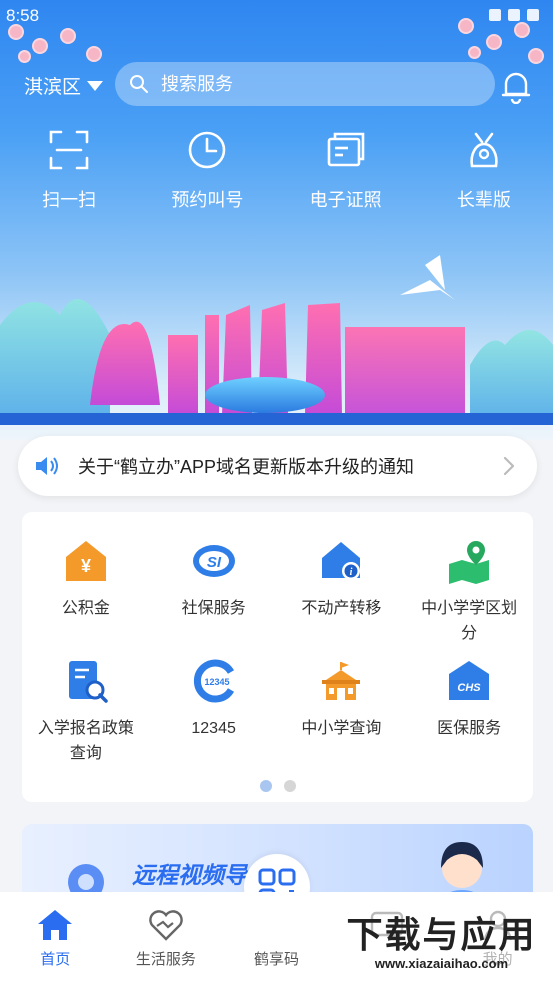 This screenshot has width=553, height=984. I want to click on service-label: 医保服务, so click(469, 728).